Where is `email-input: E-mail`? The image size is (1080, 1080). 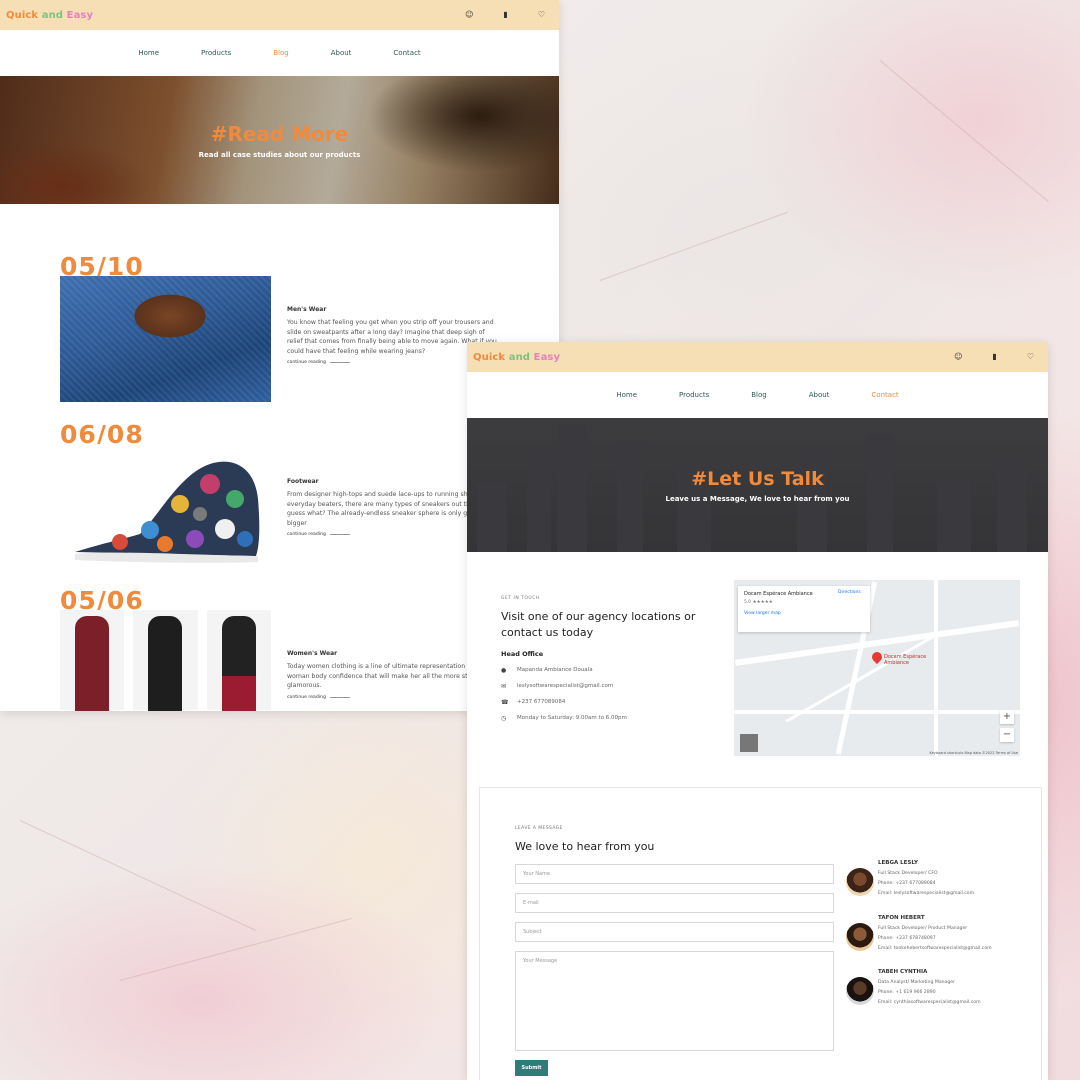 email-input: E-mail is located at coordinates (674, 903).